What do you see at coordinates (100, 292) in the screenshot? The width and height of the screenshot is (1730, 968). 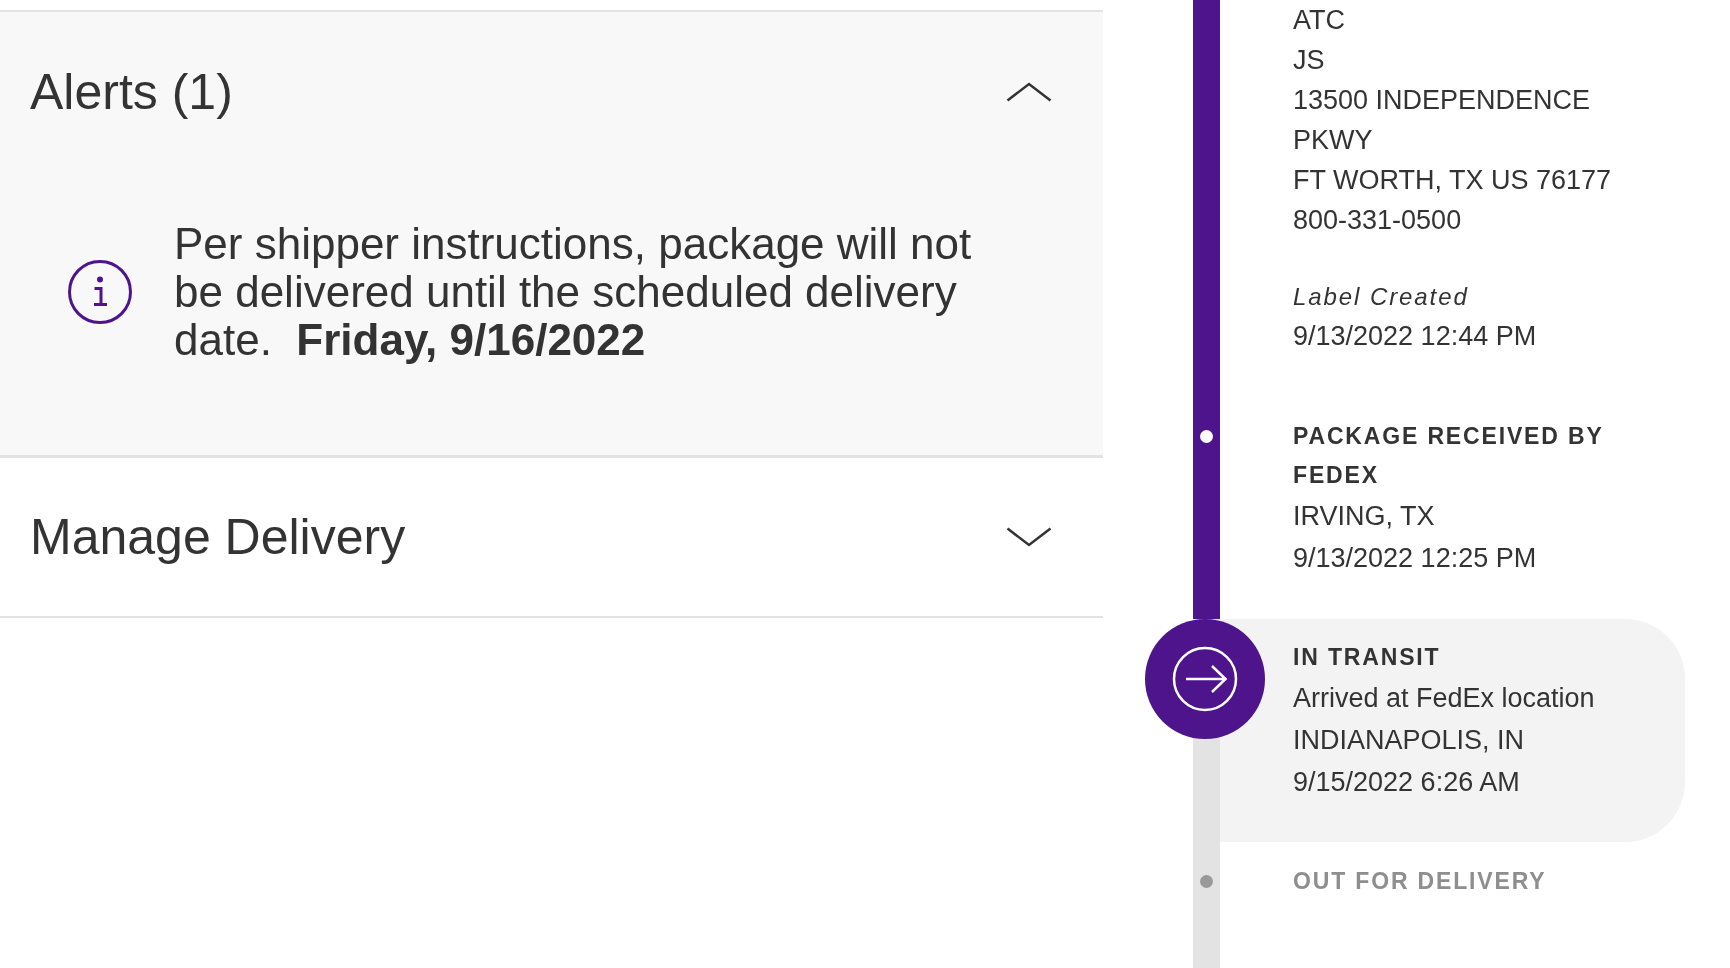 I see `info-icon` at bounding box center [100, 292].